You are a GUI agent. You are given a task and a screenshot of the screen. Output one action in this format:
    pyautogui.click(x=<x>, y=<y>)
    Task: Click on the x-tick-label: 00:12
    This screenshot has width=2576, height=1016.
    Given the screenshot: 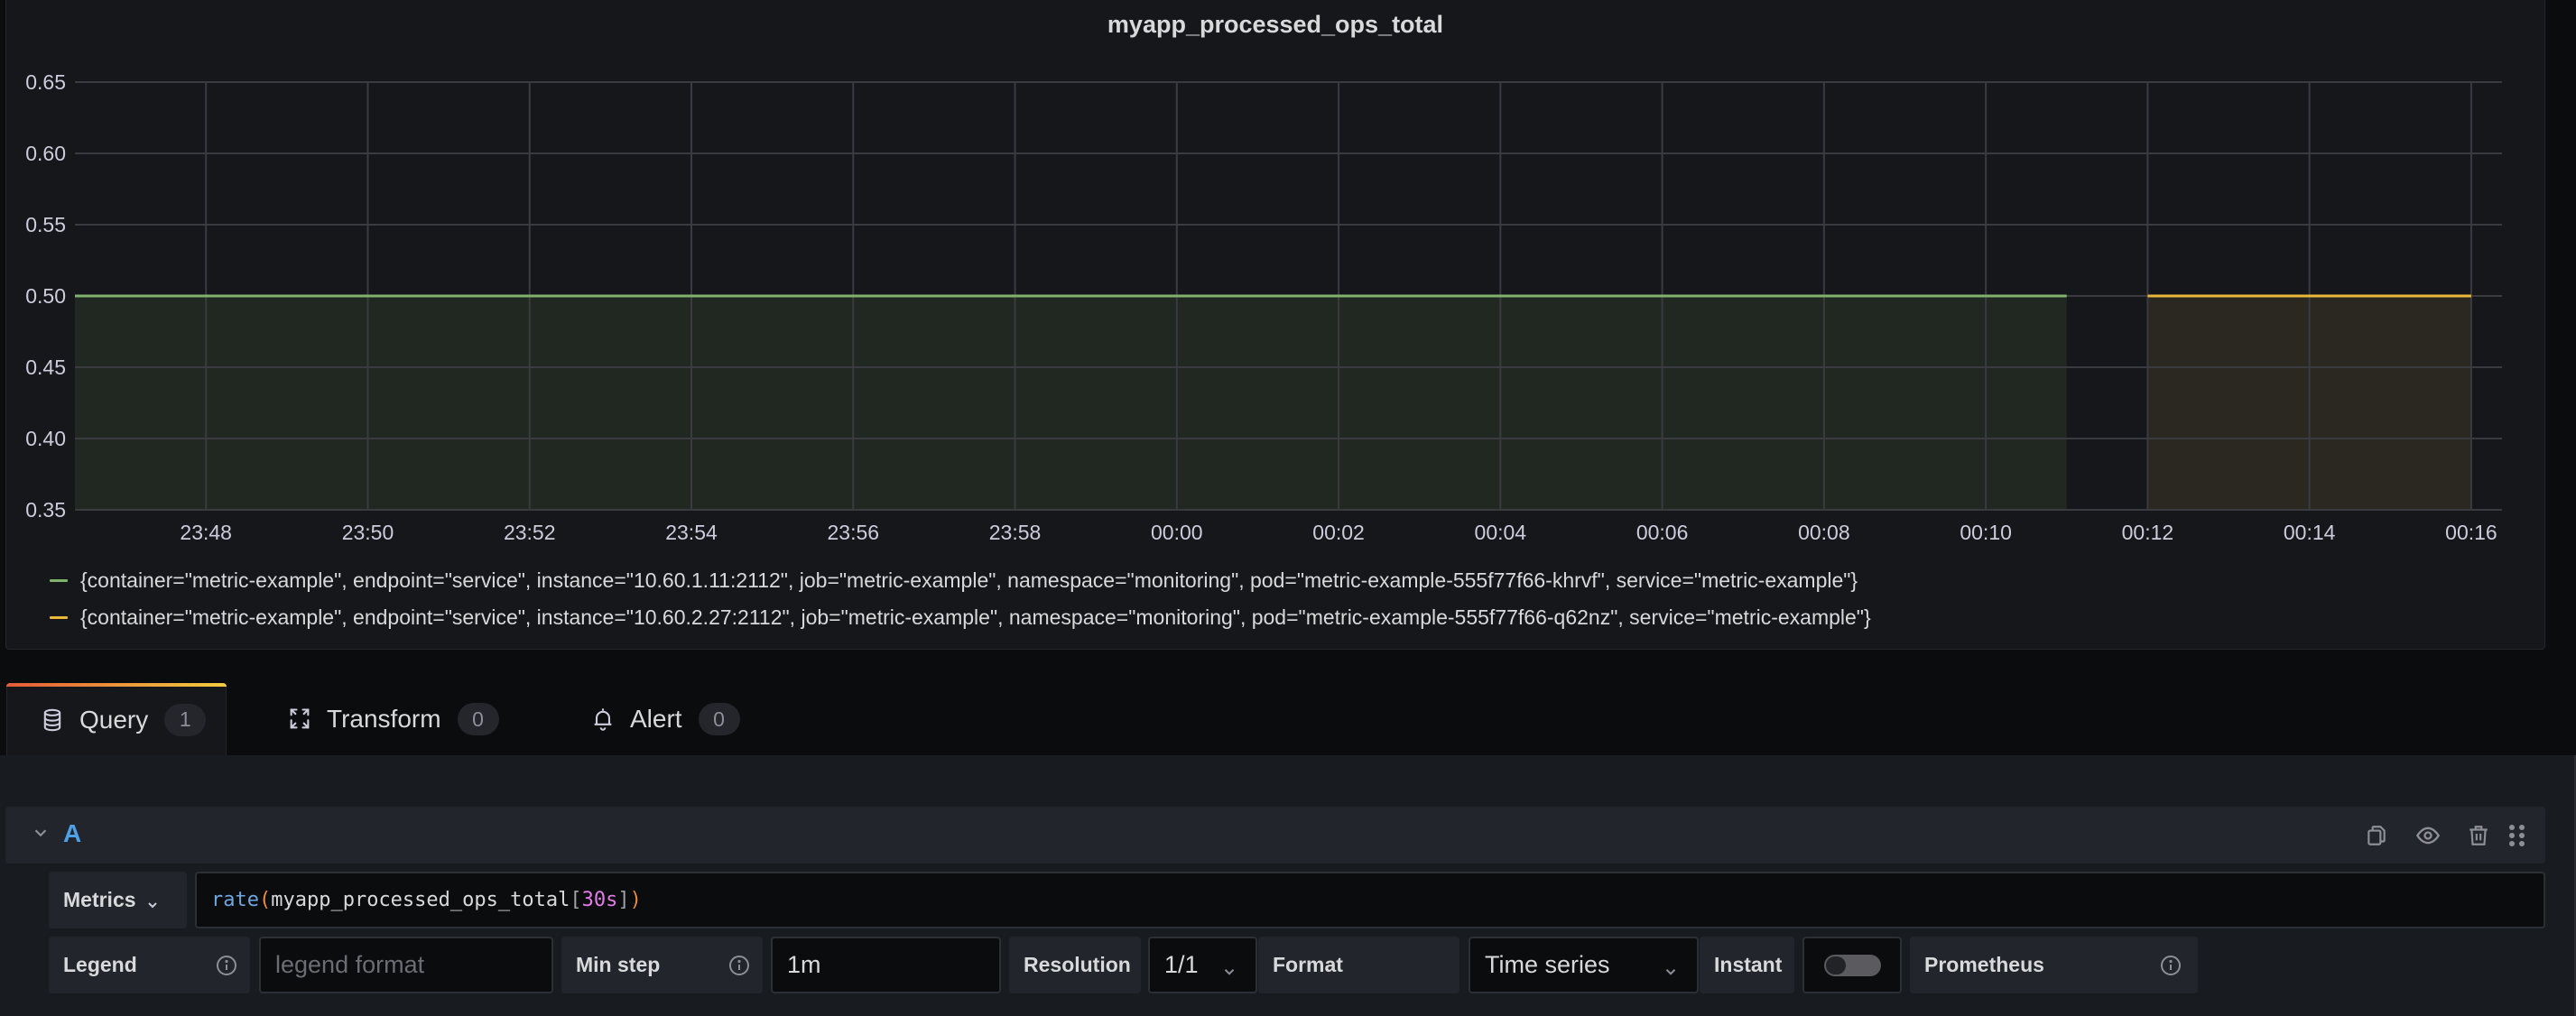 What is the action you would take?
    pyautogui.click(x=2148, y=532)
    